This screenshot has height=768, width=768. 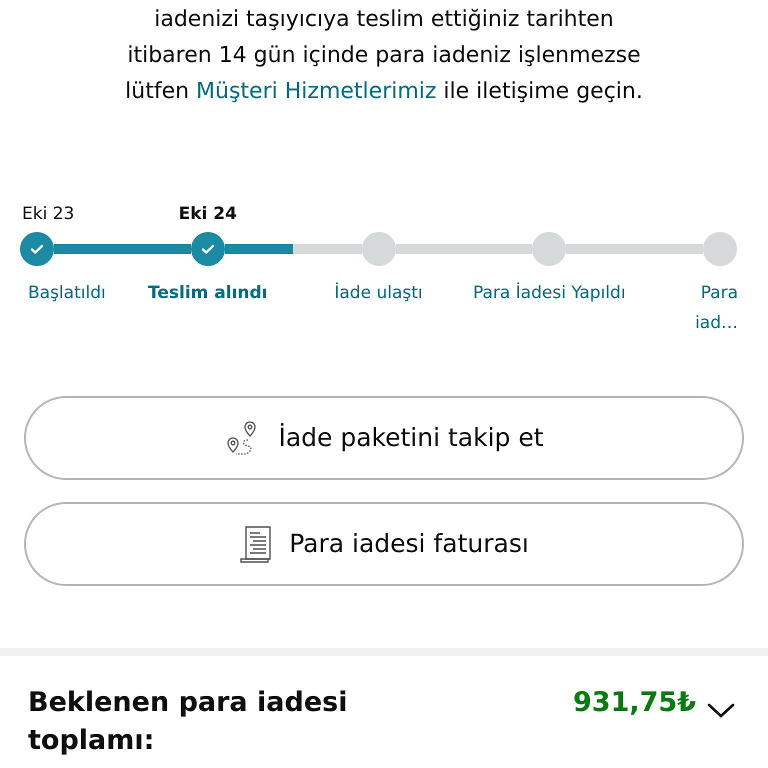 What do you see at coordinates (384, 56) in the screenshot?
I see `refund-notice: iadenizi taşıyıcıya teslim ettiğiniz tarihten itibaren 14 gün içinde para iadeniz işlenmezse lütfen Müşteri Hizmetlerimiz ile iletişime geçin.` at bounding box center [384, 56].